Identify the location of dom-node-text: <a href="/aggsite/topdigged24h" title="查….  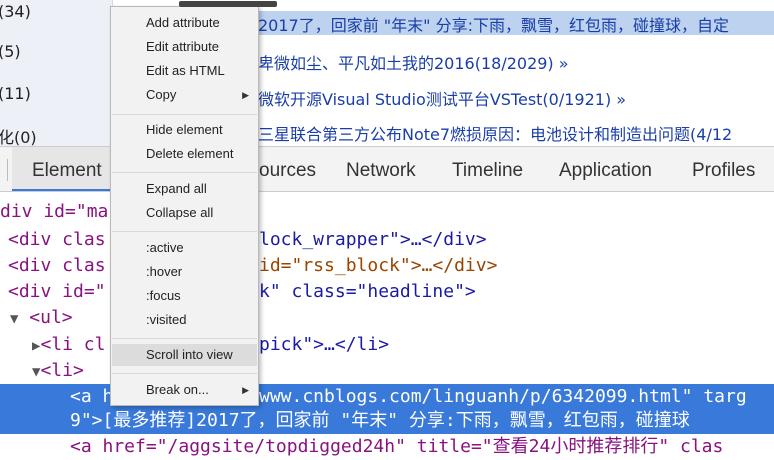
(397, 446).